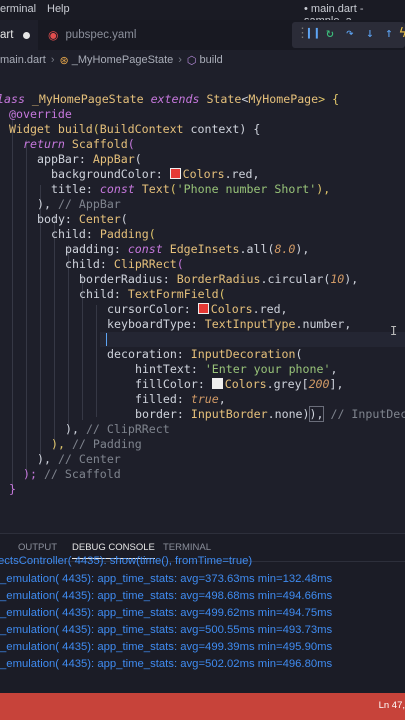 The image size is (405, 720). Describe the element at coordinates (12, 489) in the screenshot. I see `code-line: }` at that location.